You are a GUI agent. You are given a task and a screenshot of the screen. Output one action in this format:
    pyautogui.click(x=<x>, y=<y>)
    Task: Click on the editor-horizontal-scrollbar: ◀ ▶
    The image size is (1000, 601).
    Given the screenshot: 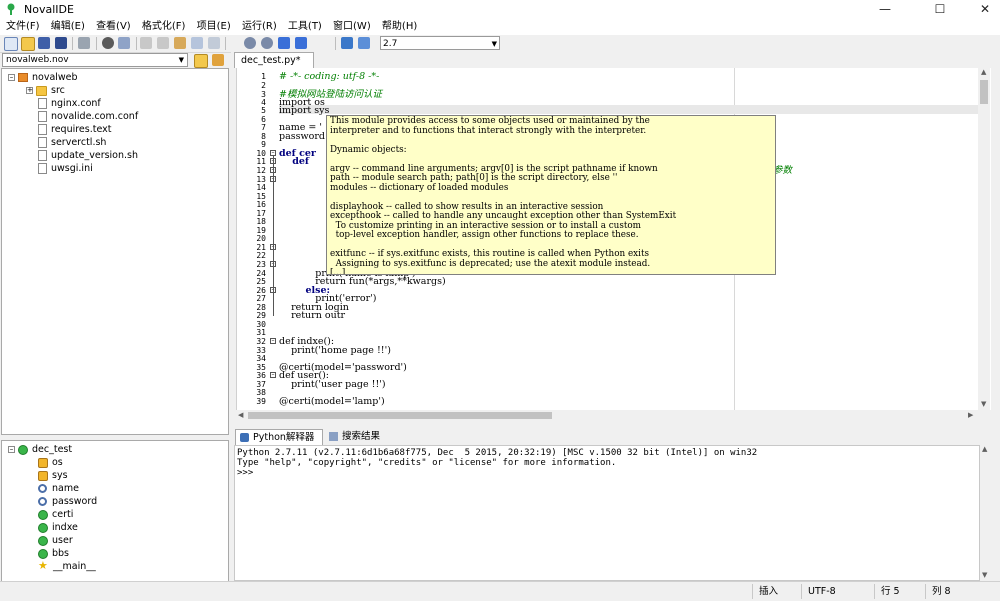 What is the action you would take?
    pyautogui.click(x=607, y=415)
    